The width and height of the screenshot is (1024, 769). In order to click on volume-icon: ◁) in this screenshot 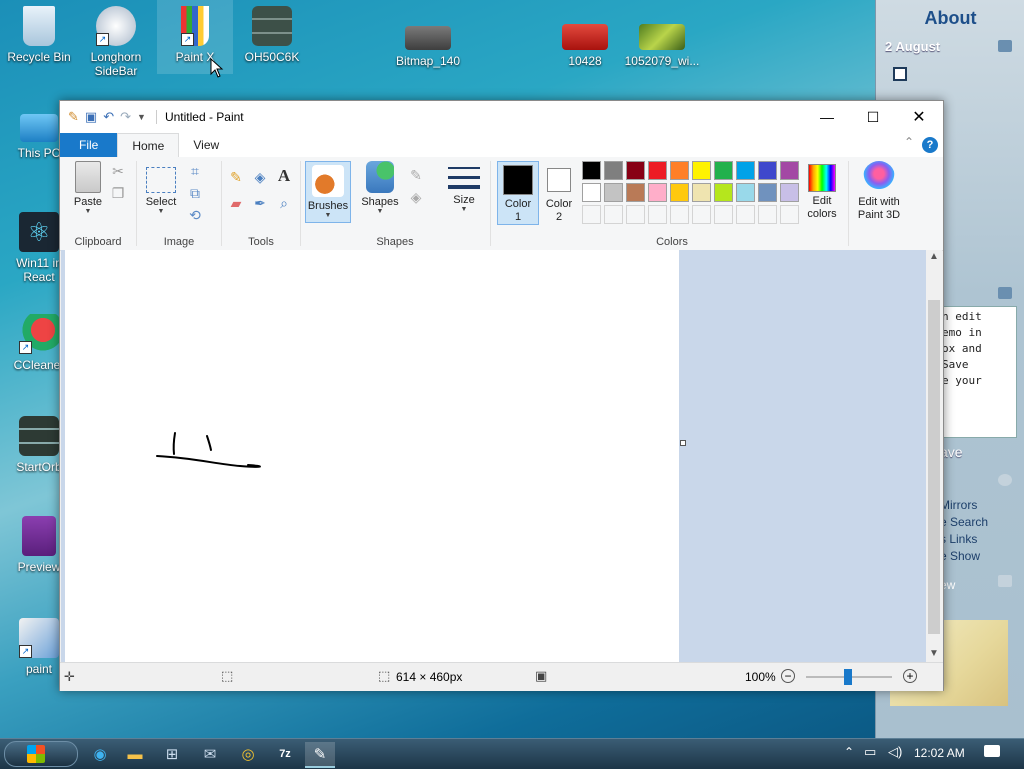, I will do `click(895, 752)`.